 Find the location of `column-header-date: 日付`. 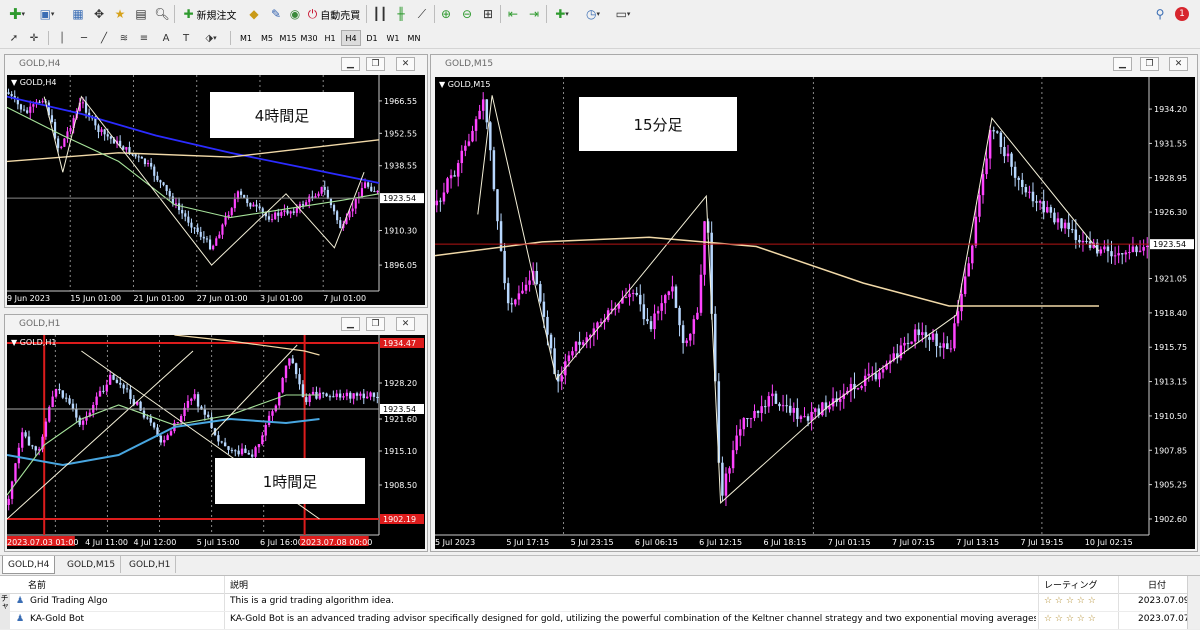

column-header-date: 日付 is located at coordinates (1157, 584).